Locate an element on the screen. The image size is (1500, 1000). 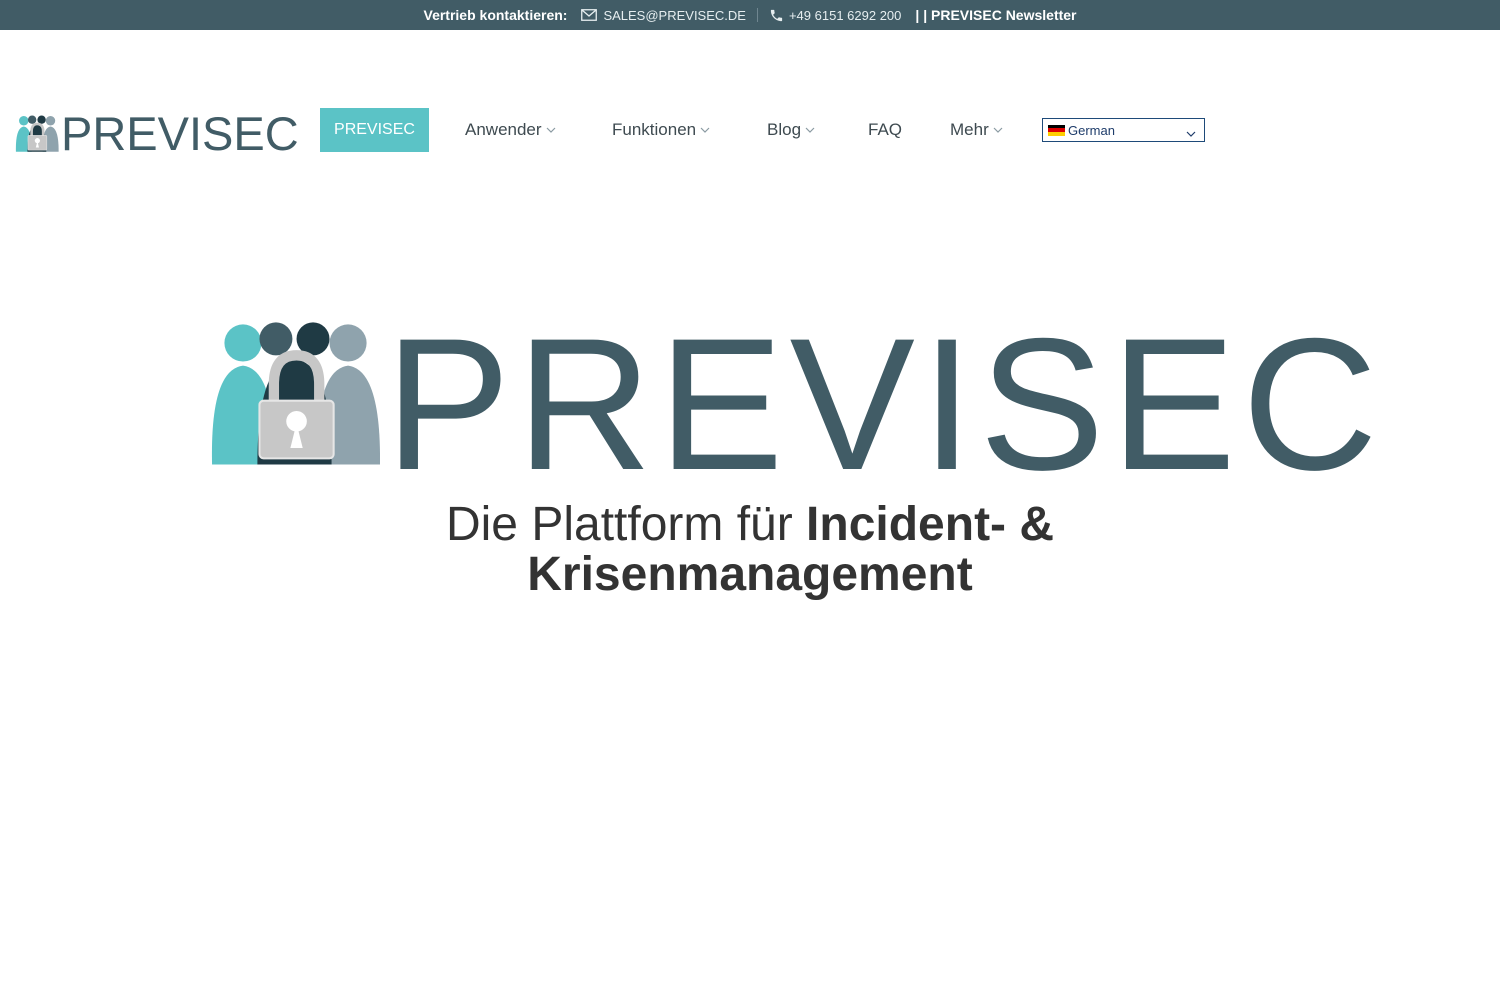
nav-label: Mehr is located at coordinates (969, 129).